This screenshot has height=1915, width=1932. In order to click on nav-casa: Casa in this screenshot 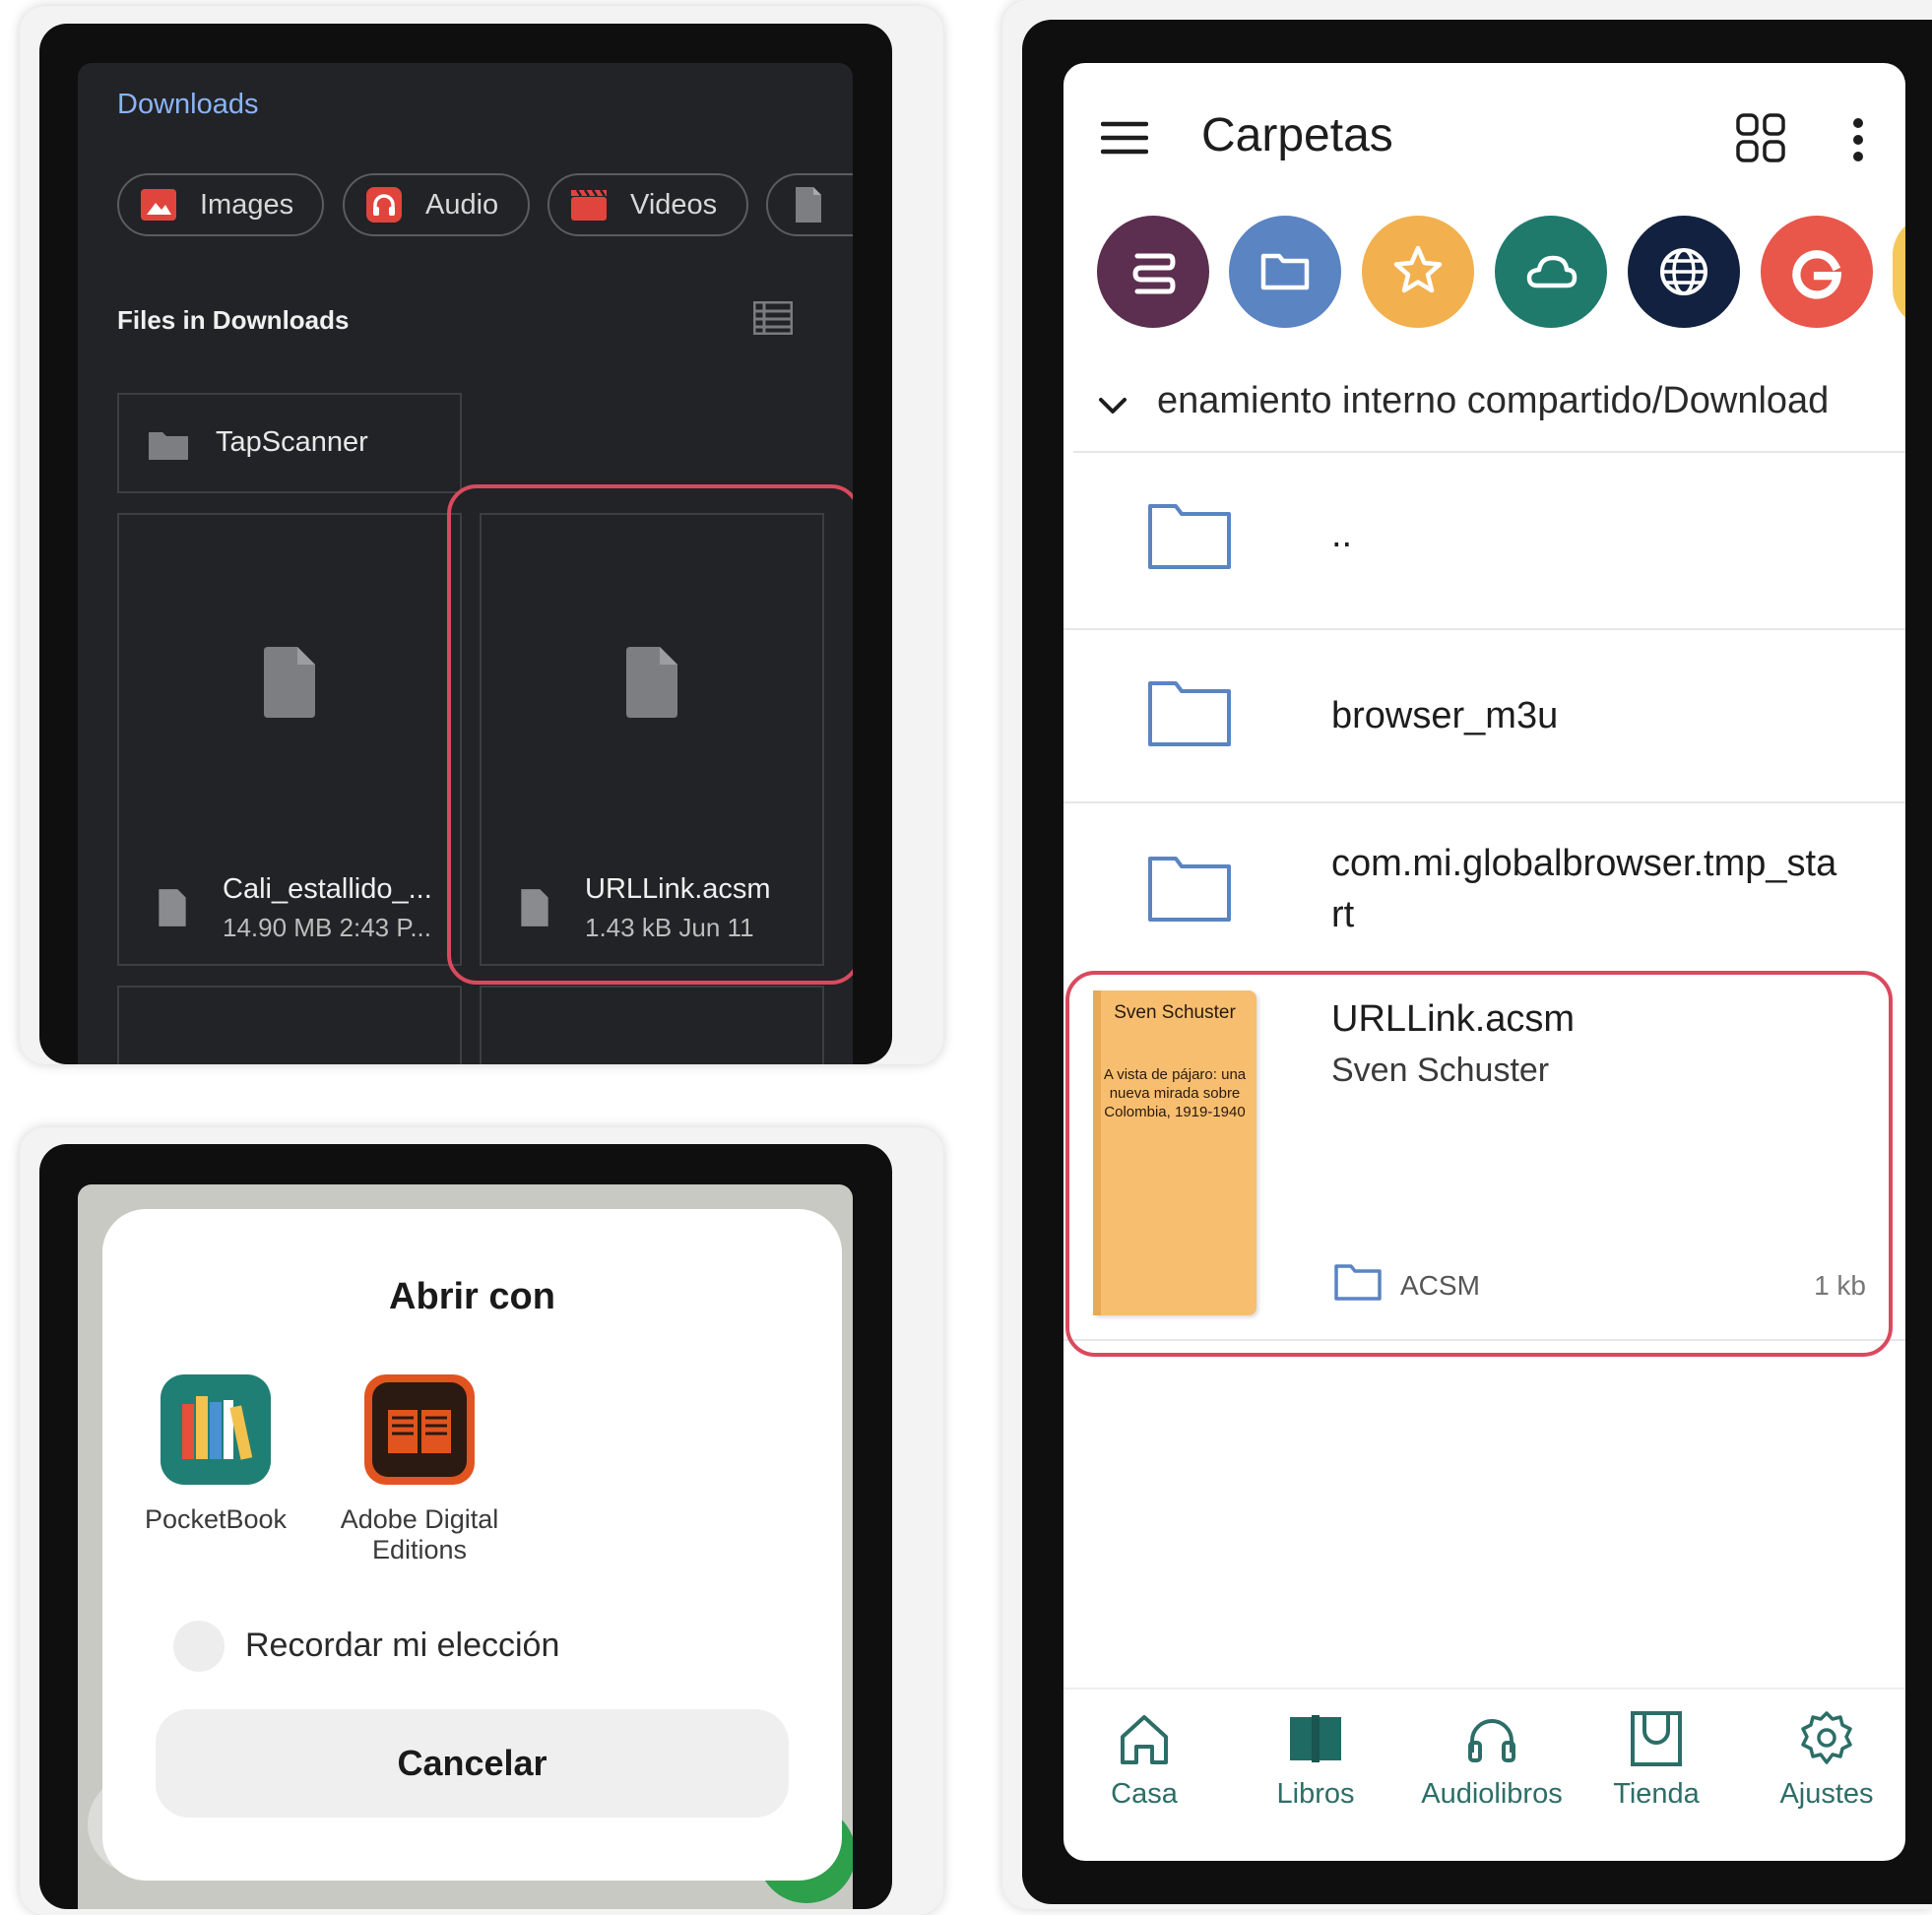, I will do `click(1144, 1750)`.